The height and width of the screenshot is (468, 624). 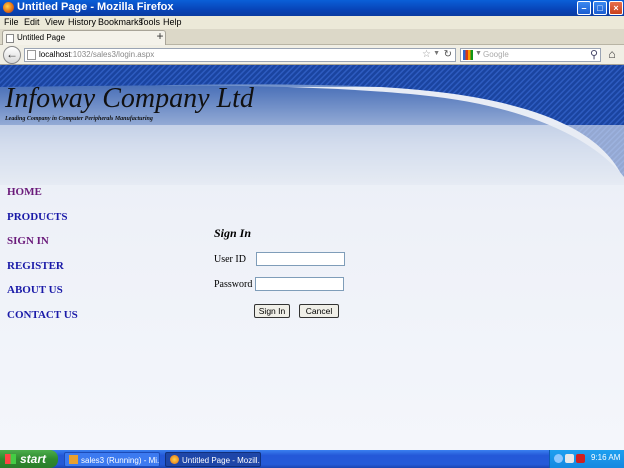 I want to click on security-icon, so click(x=569, y=458).